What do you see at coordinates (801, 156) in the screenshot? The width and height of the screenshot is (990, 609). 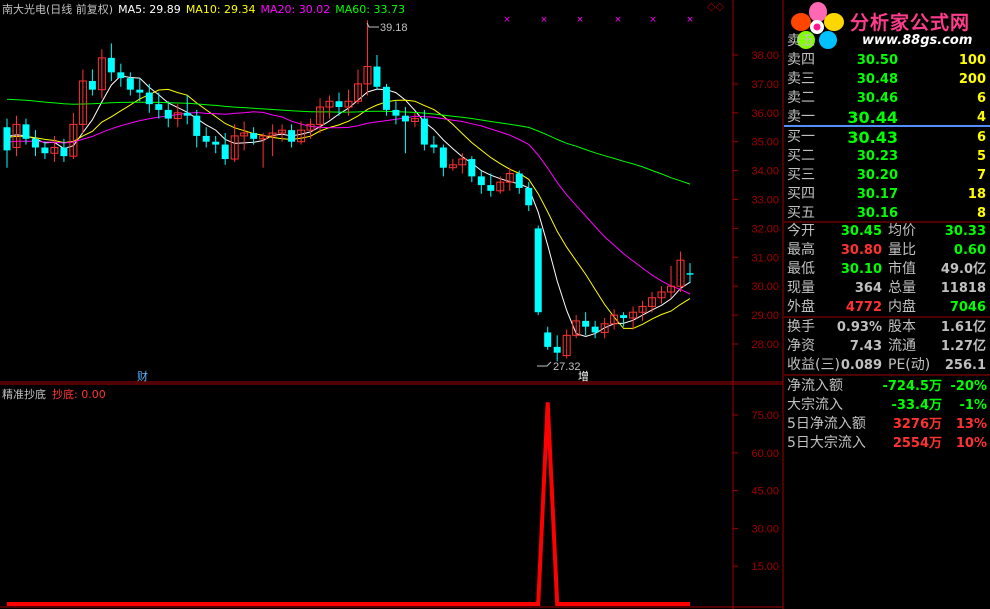 I see `buy-level-label: 买二` at bounding box center [801, 156].